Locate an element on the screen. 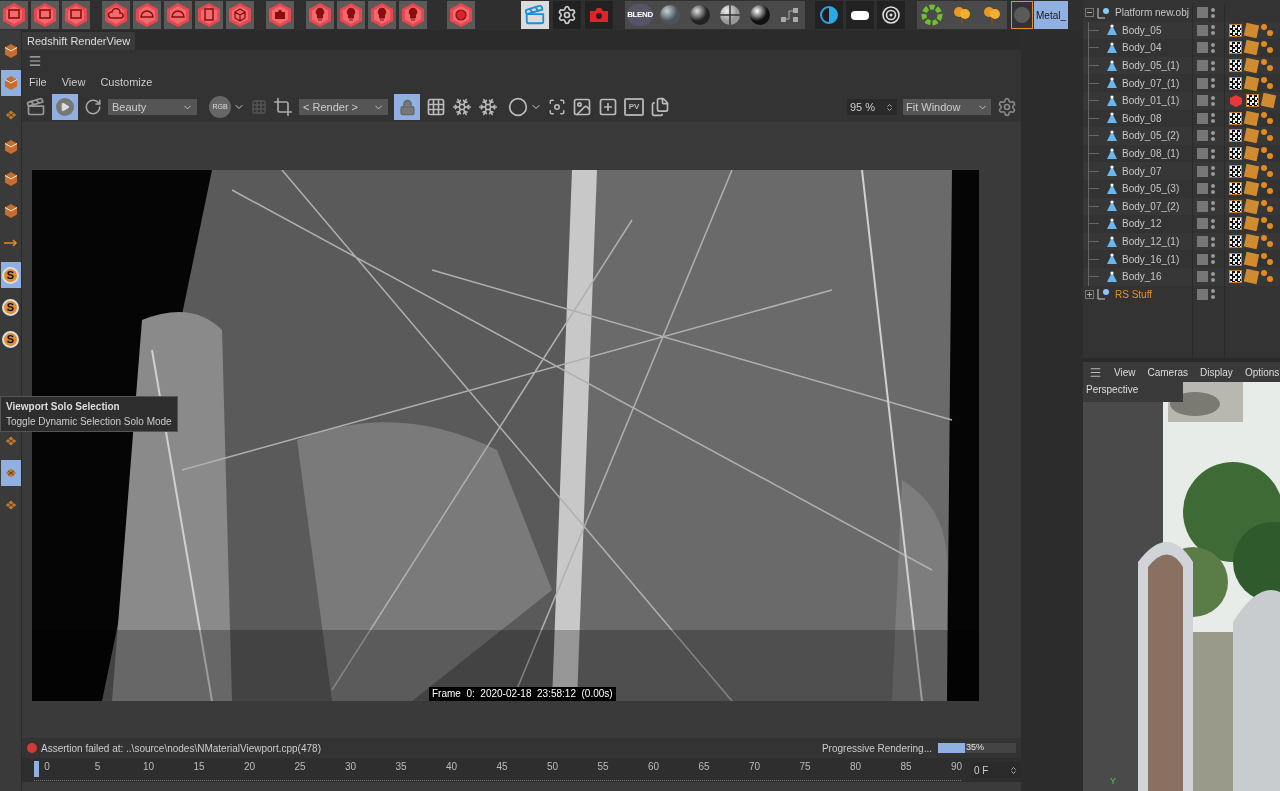  pv-button: PV is located at coordinates (634, 107).